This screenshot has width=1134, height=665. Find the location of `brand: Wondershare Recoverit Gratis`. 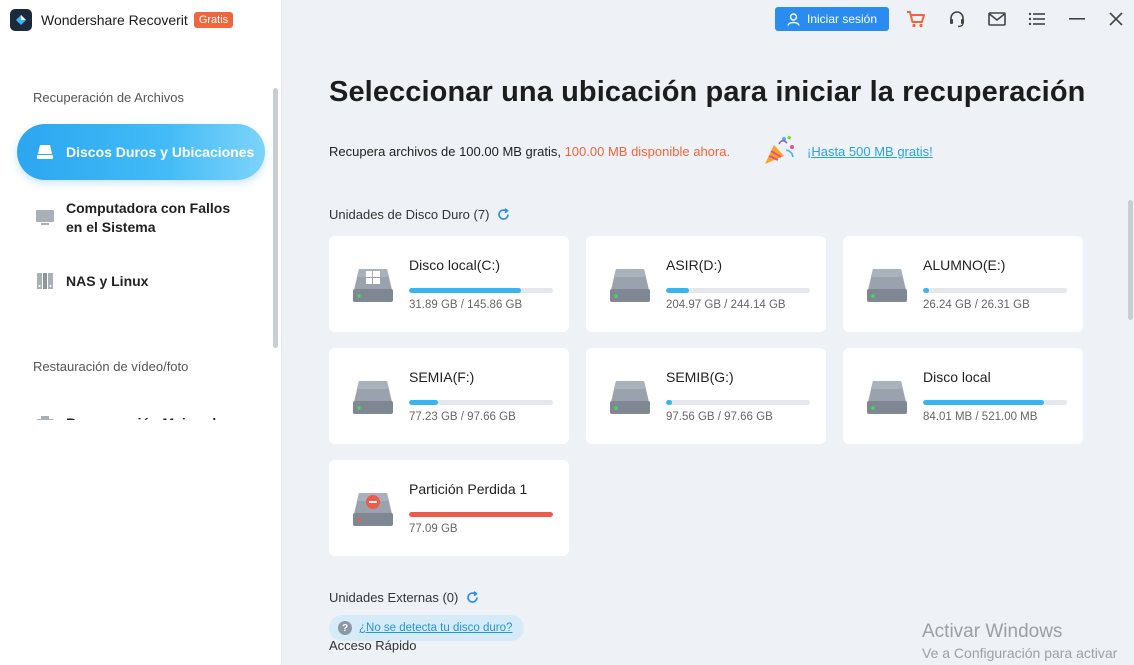

brand: Wondershare Recoverit Gratis is located at coordinates (122, 20).